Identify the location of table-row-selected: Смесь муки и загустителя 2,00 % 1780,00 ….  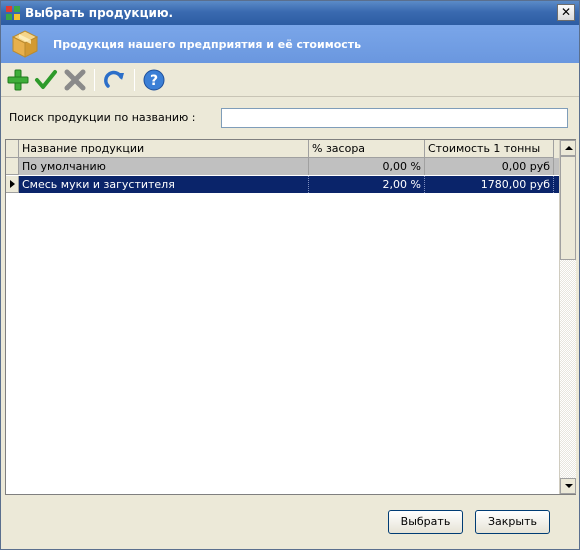
(283, 184).